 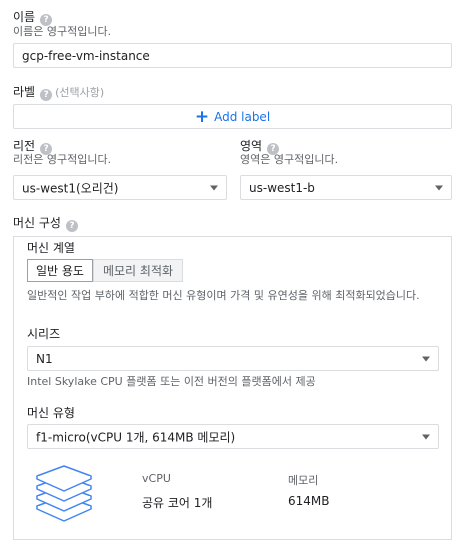 I want to click on tab-general-purpose: 일반 용도, so click(x=60, y=270).